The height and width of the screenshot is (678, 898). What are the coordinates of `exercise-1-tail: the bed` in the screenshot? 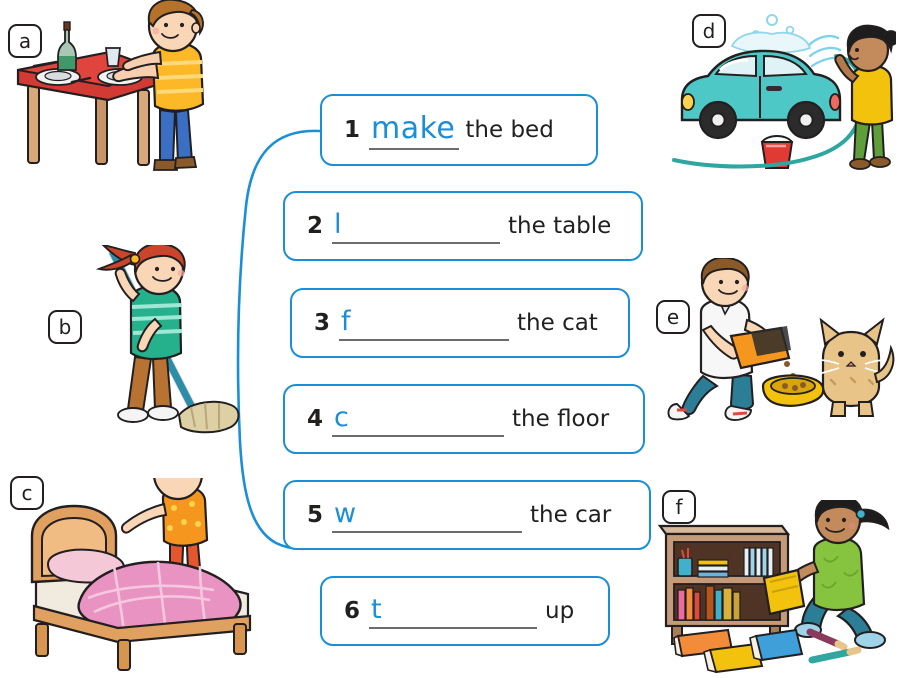 It's located at (509, 130).